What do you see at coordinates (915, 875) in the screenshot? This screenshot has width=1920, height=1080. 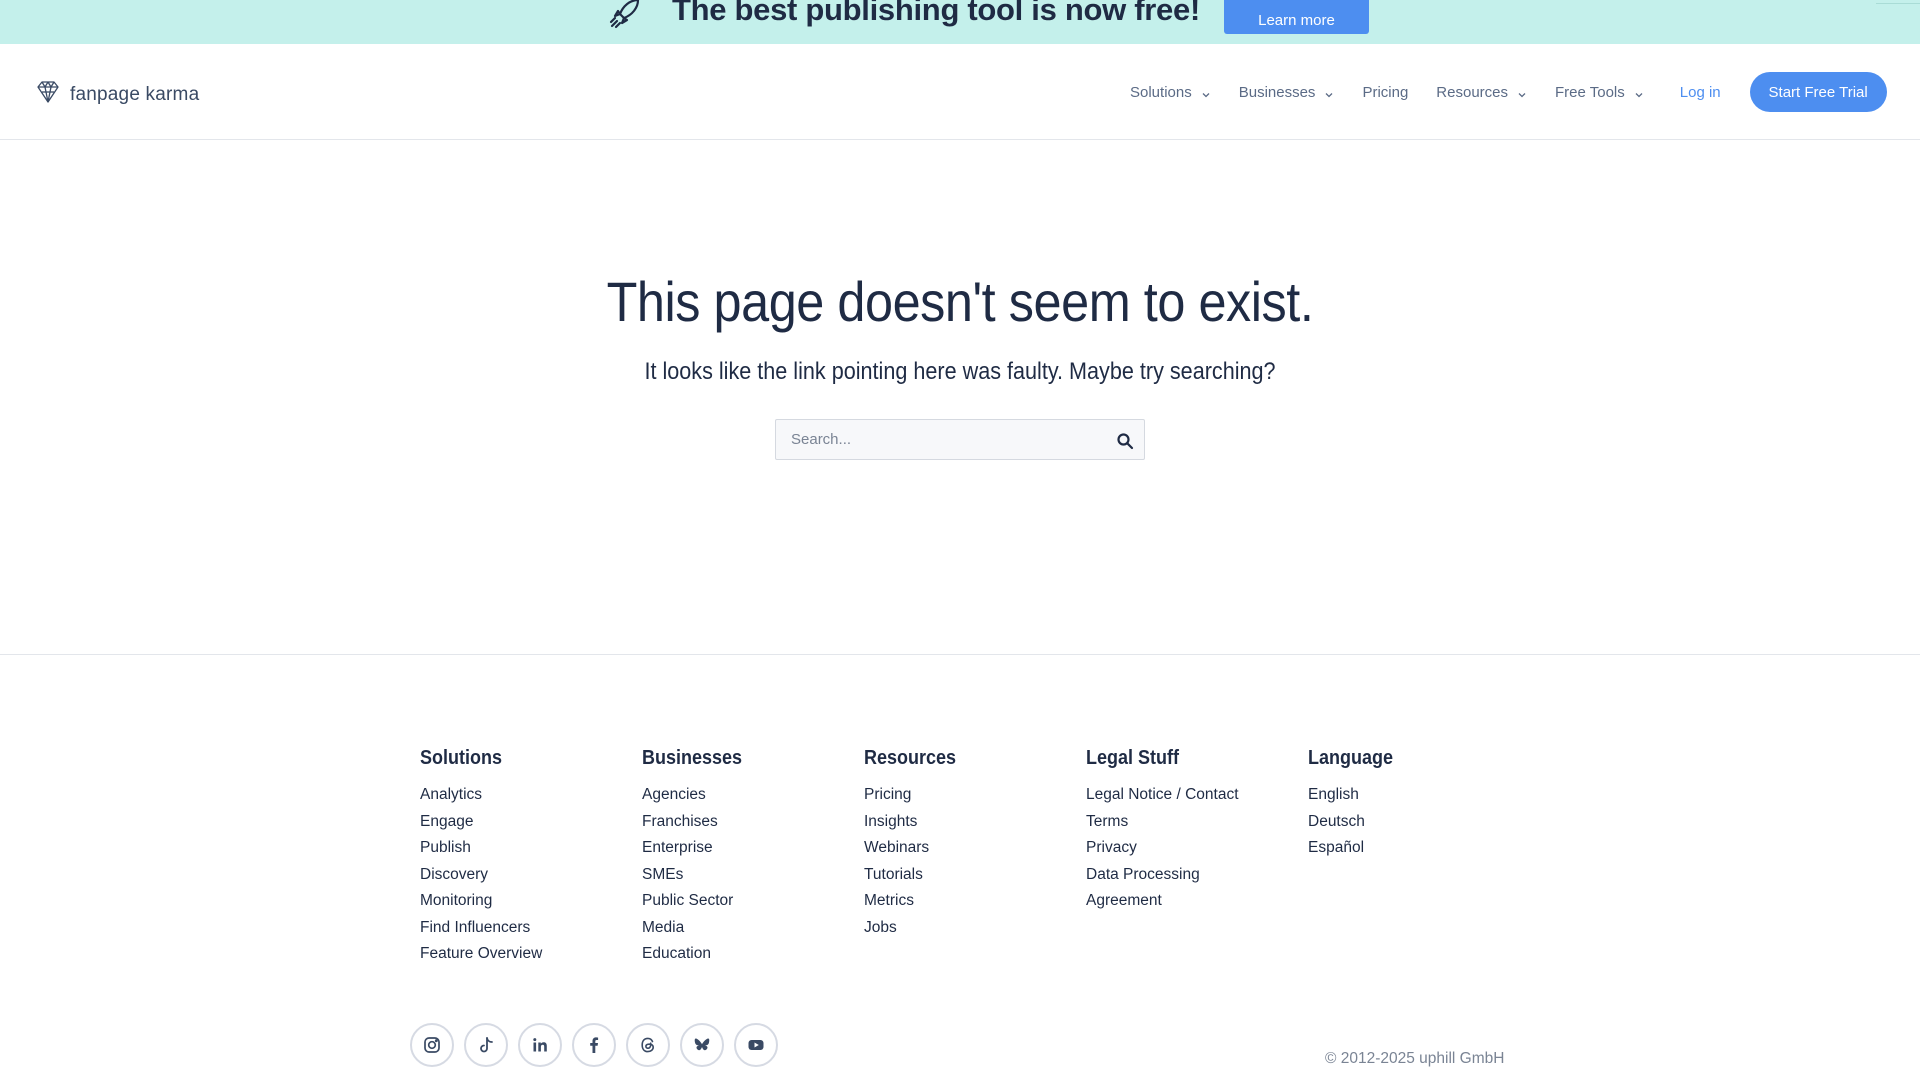 I see `footer-link: Tutorials` at bounding box center [915, 875].